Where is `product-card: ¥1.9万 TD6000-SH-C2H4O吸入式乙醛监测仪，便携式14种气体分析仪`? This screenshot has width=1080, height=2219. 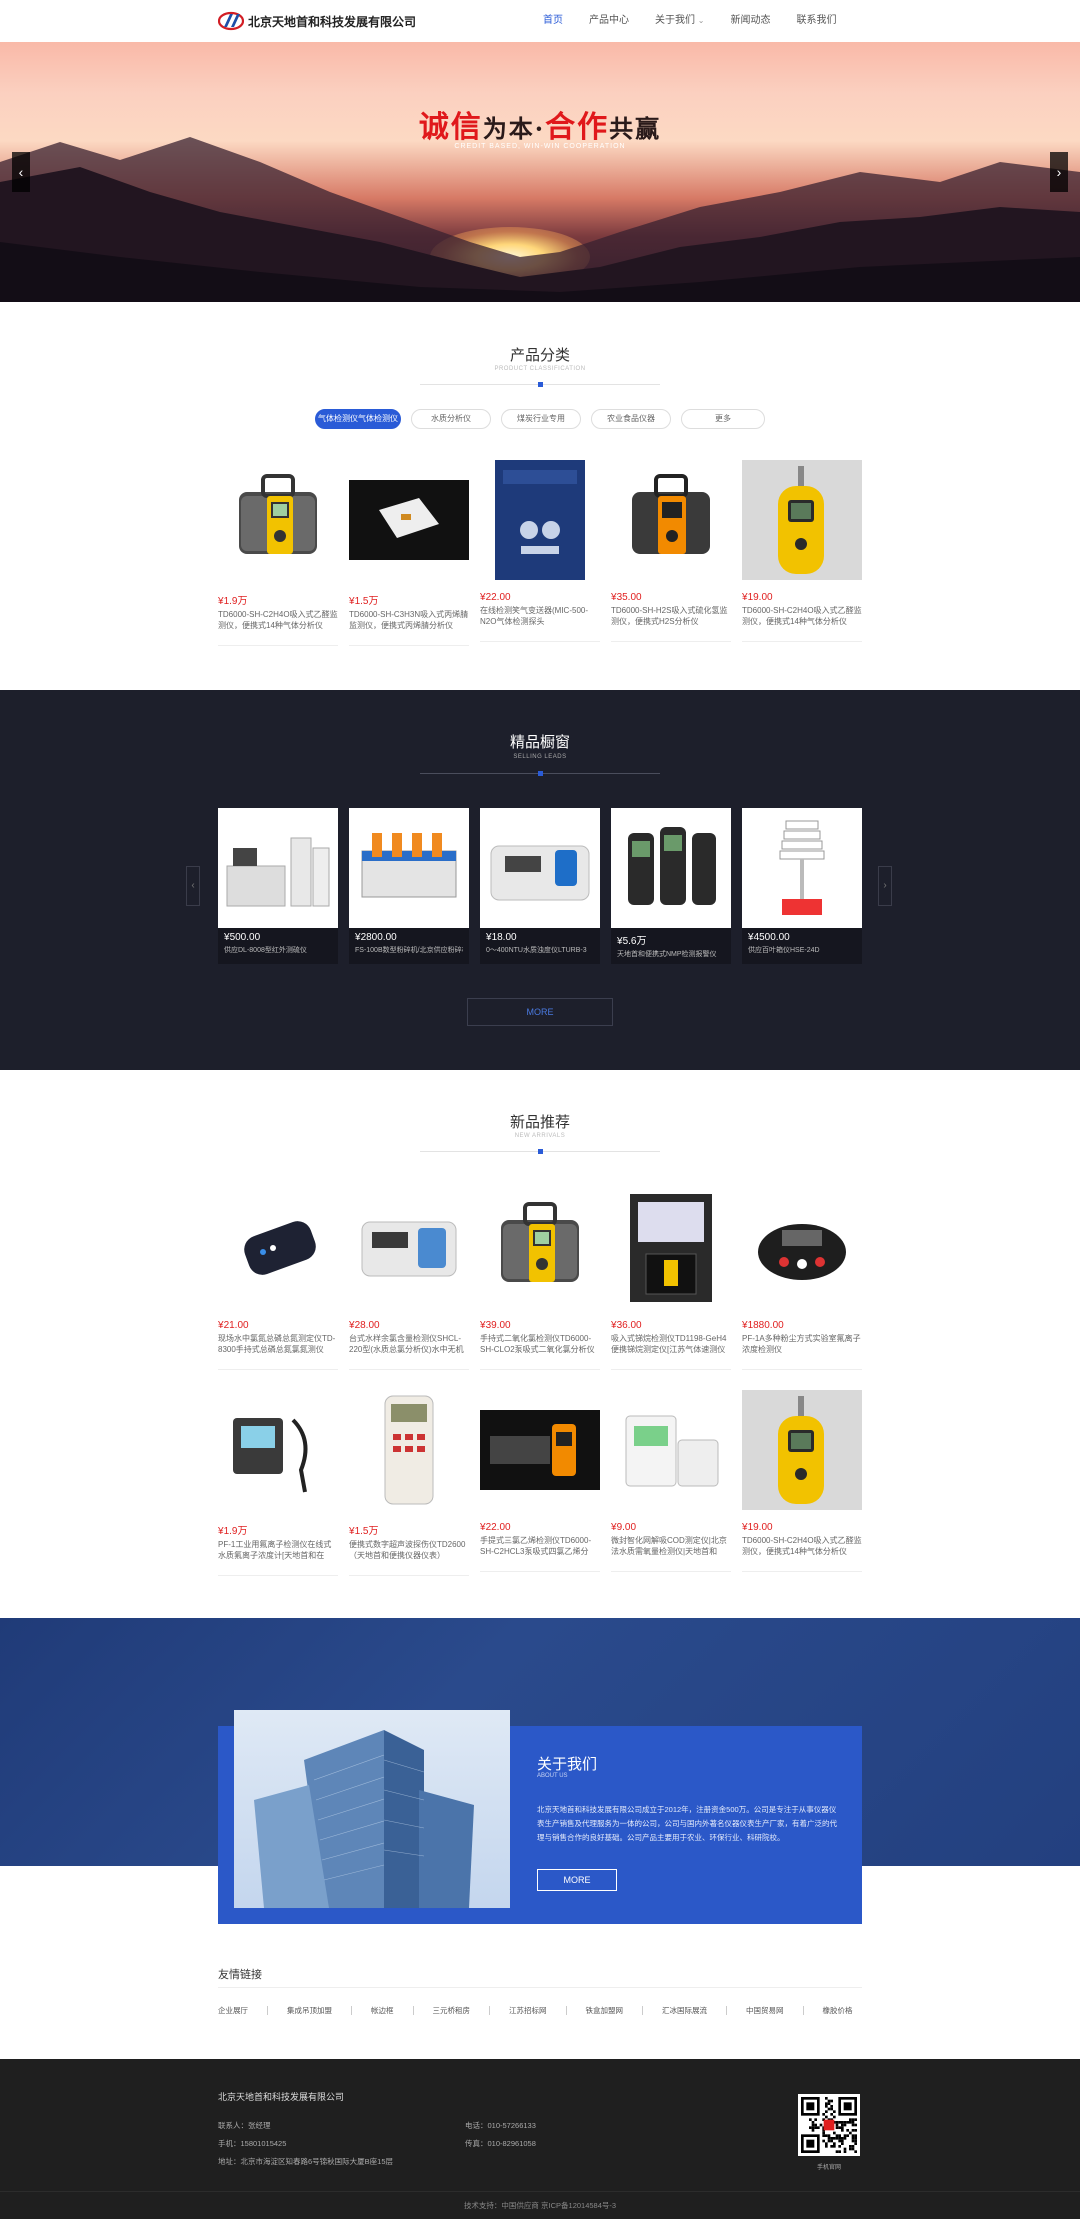 product-card: ¥1.9万 TD6000-SH-C2H4O吸入式乙醛监测仪，便携式14种气体分析仪 is located at coordinates (278, 553).